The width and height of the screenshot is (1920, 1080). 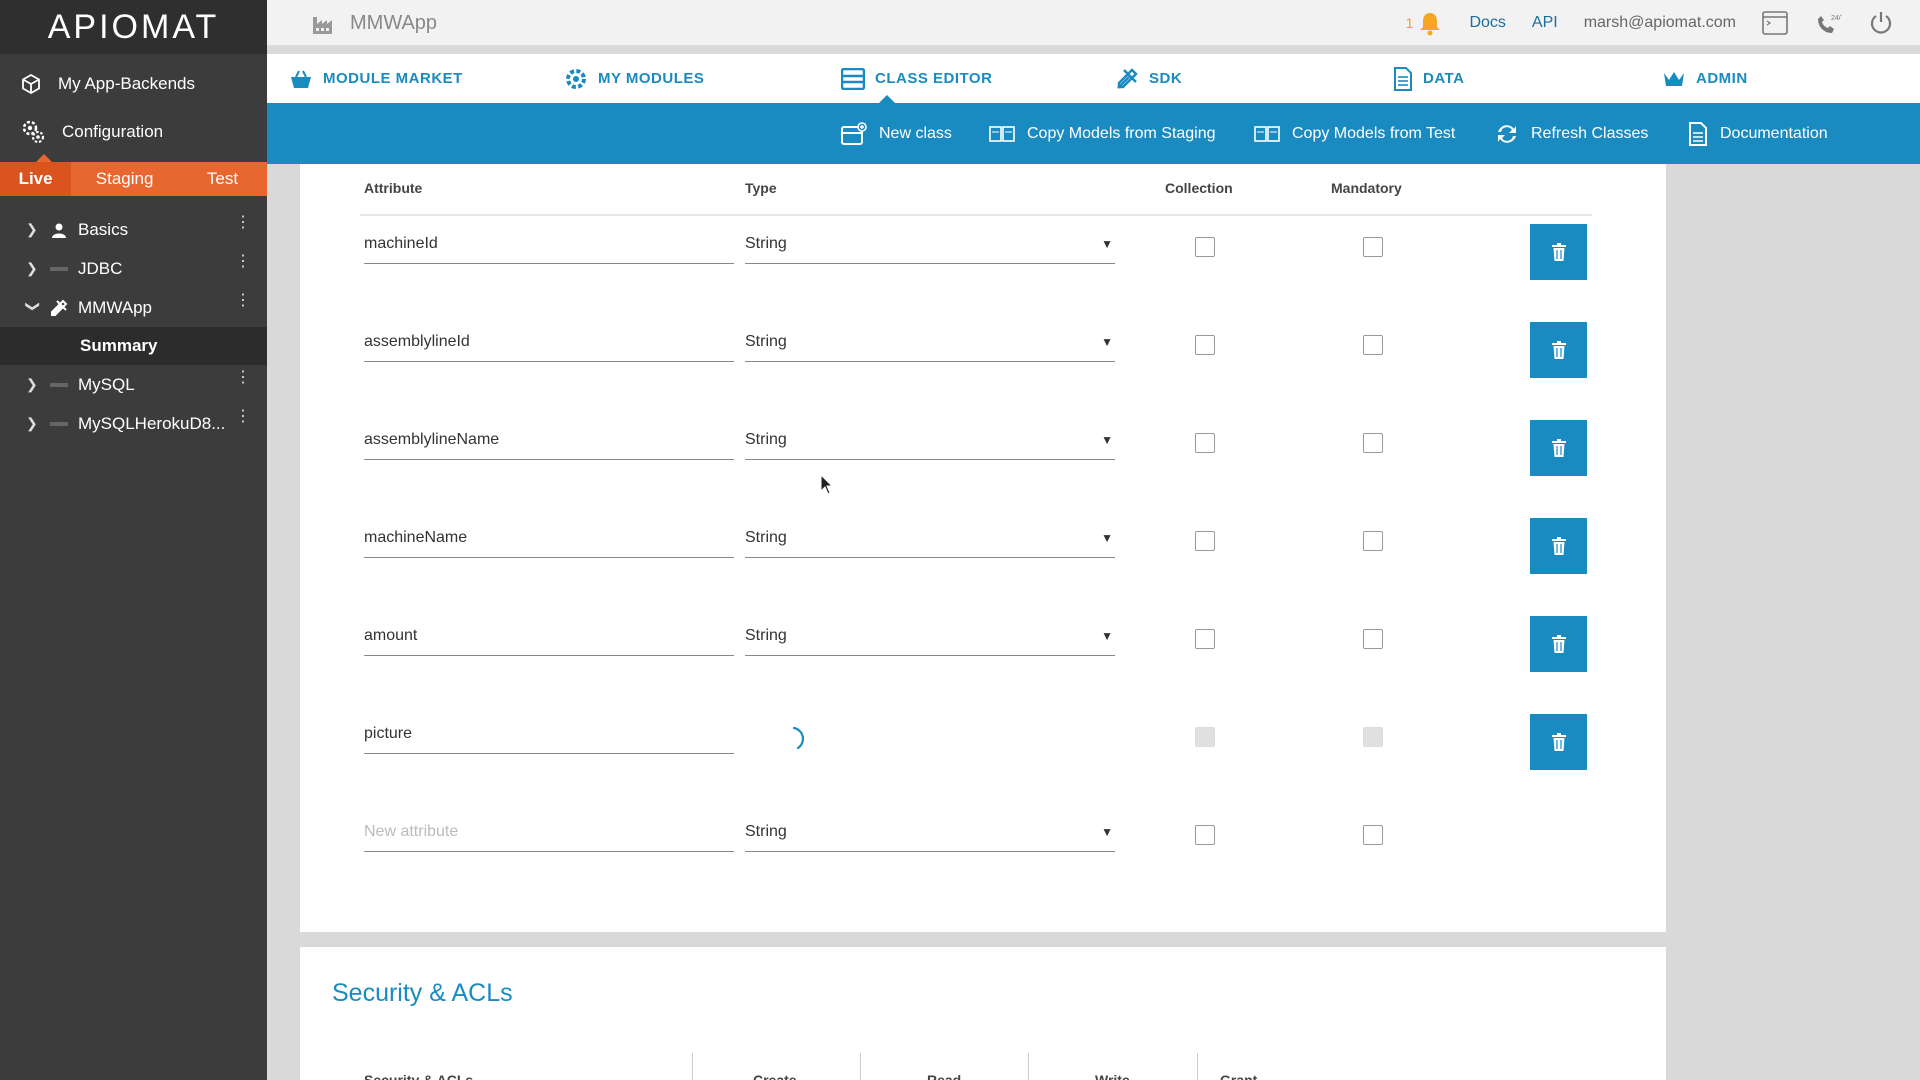 I want to click on toolbar-label: Documentation, so click(x=1774, y=133).